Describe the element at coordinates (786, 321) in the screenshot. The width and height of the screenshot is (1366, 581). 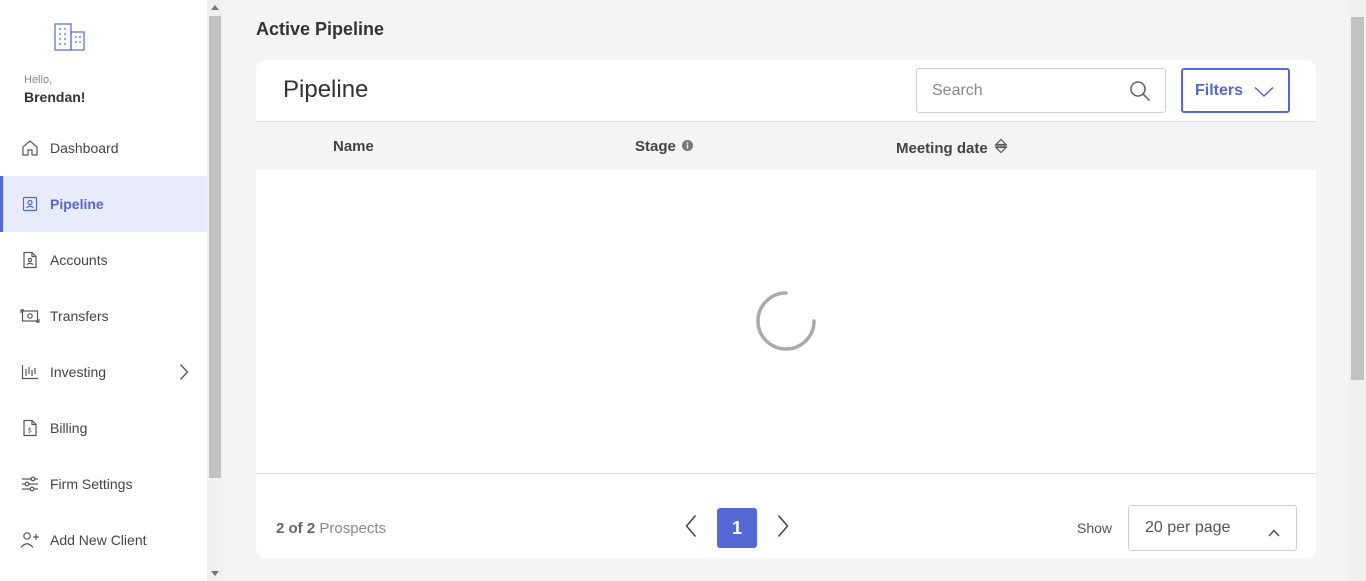
I see `loading-spinner` at that location.